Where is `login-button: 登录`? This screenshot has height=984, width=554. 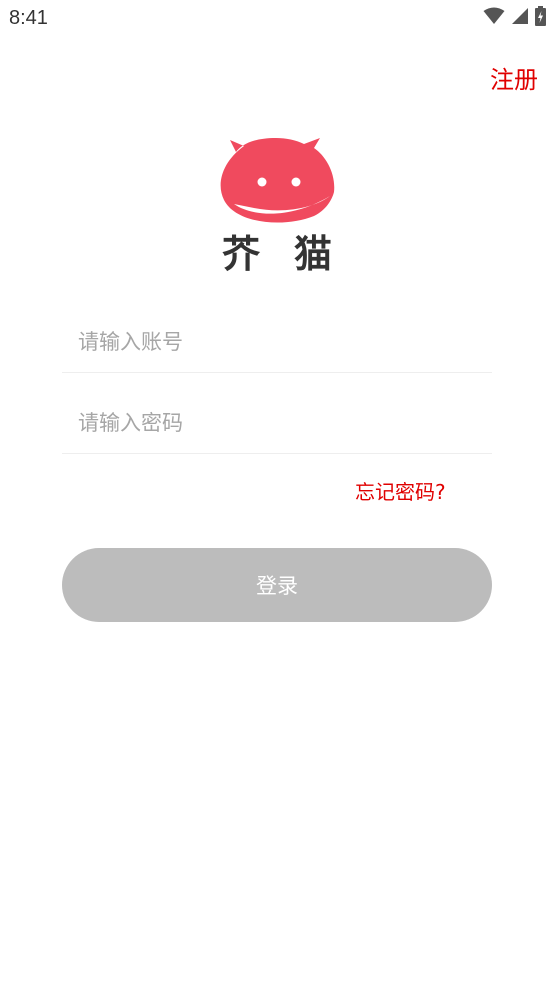 login-button: 登录 is located at coordinates (277, 585).